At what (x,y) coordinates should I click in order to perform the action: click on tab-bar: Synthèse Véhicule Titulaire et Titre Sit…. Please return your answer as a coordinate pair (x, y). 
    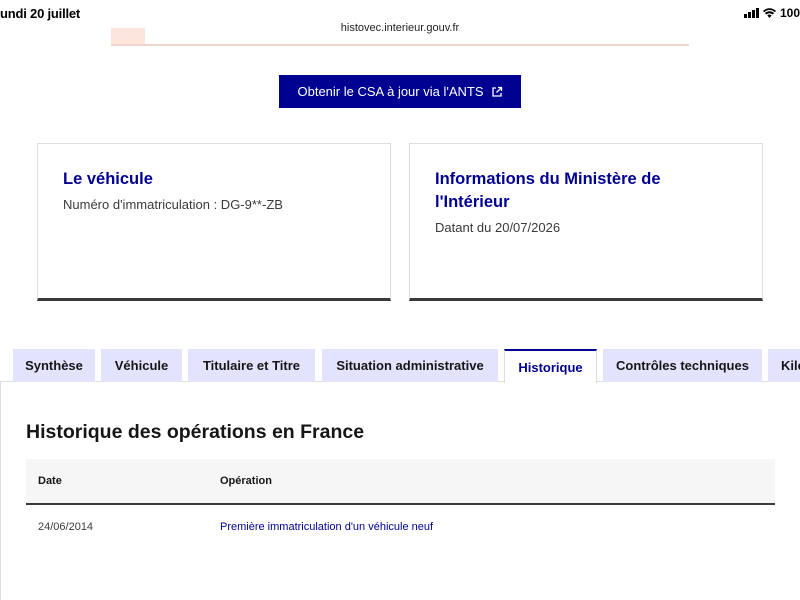
    Looking at the image, I should click on (400, 366).